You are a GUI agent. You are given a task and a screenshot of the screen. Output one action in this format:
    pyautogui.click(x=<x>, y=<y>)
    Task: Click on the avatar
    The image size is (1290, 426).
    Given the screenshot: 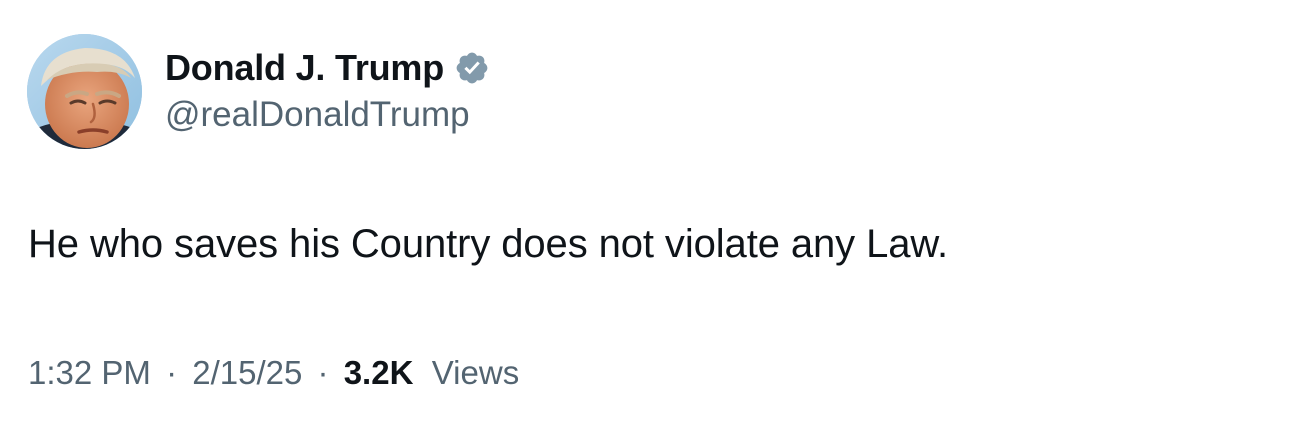 What is the action you would take?
    pyautogui.click(x=84, y=91)
    